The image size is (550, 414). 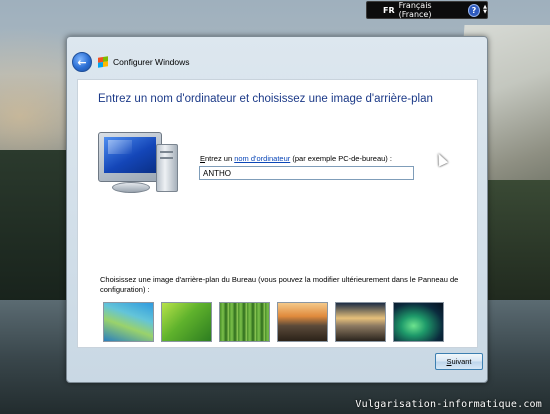 What do you see at coordinates (186, 322) in the screenshot?
I see `background-thumbnail-green-leaf` at bounding box center [186, 322].